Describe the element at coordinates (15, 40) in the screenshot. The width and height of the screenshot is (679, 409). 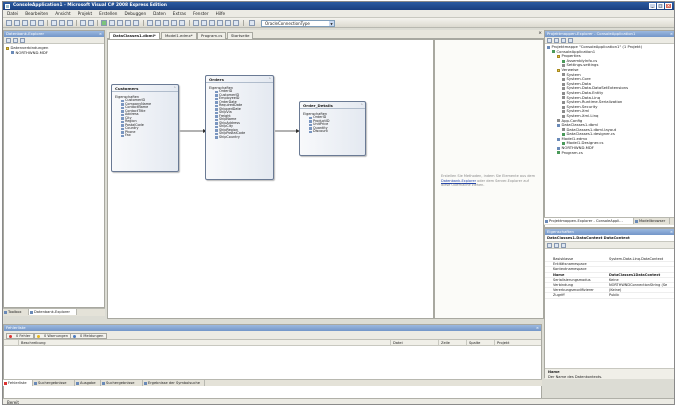
I see `stop-icon` at that location.